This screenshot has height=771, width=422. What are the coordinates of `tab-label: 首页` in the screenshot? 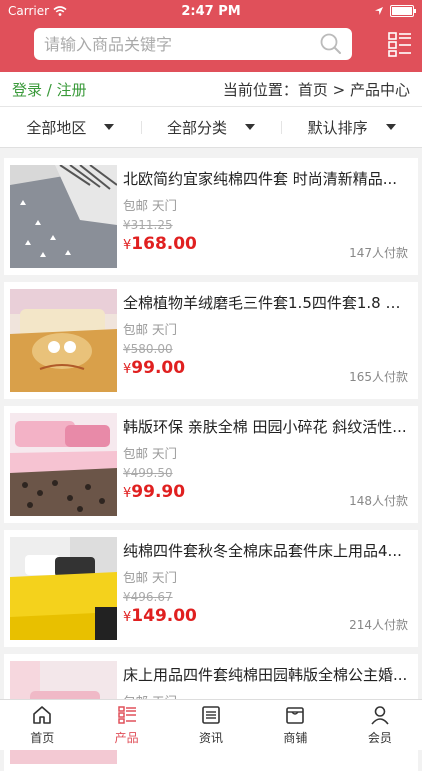 It's located at (42, 738).